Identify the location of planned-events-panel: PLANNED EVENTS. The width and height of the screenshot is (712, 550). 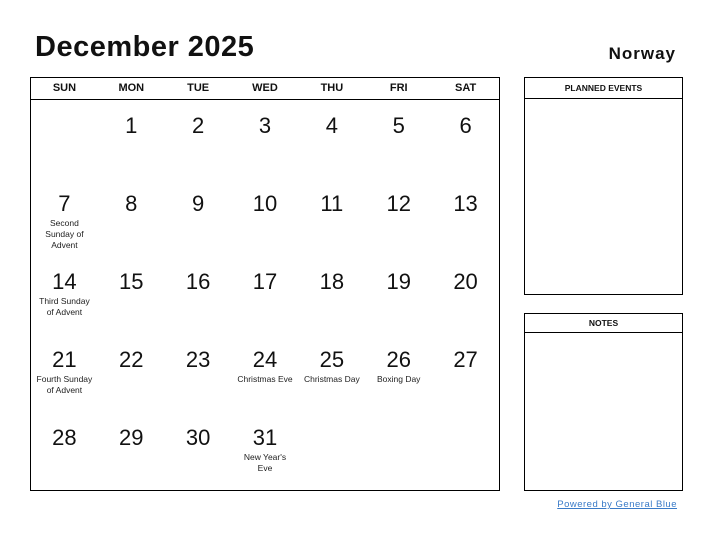
(603, 186).